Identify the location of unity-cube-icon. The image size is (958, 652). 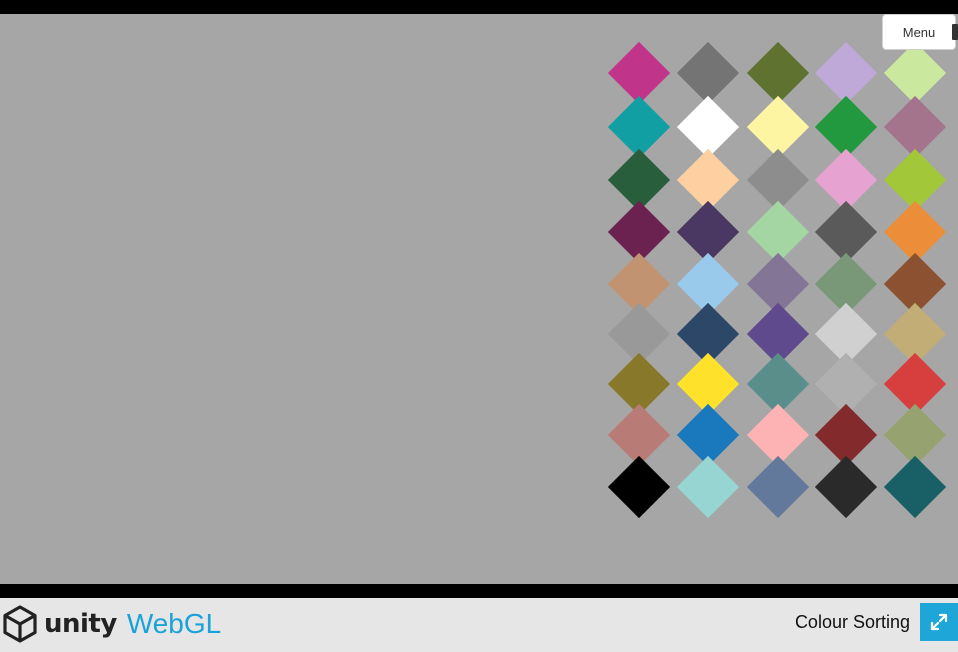
(20, 624).